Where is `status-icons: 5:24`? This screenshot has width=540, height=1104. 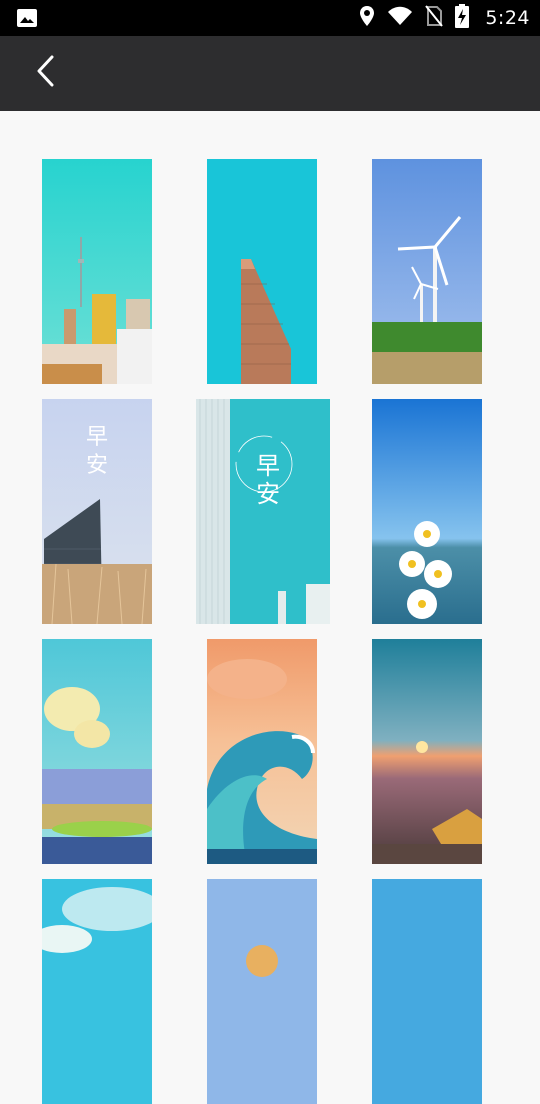
status-icons: 5:24 is located at coordinates (444, 18).